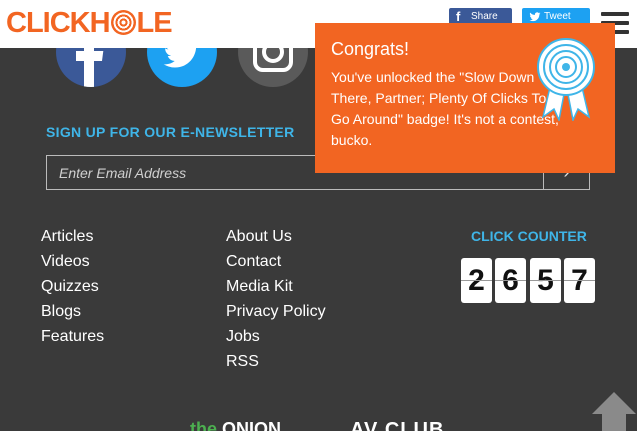 The height and width of the screenshot is (431, 637). Describe the element at coordinates (253, 262) in the screenshot. I see `link-contact: Contact` at that location.